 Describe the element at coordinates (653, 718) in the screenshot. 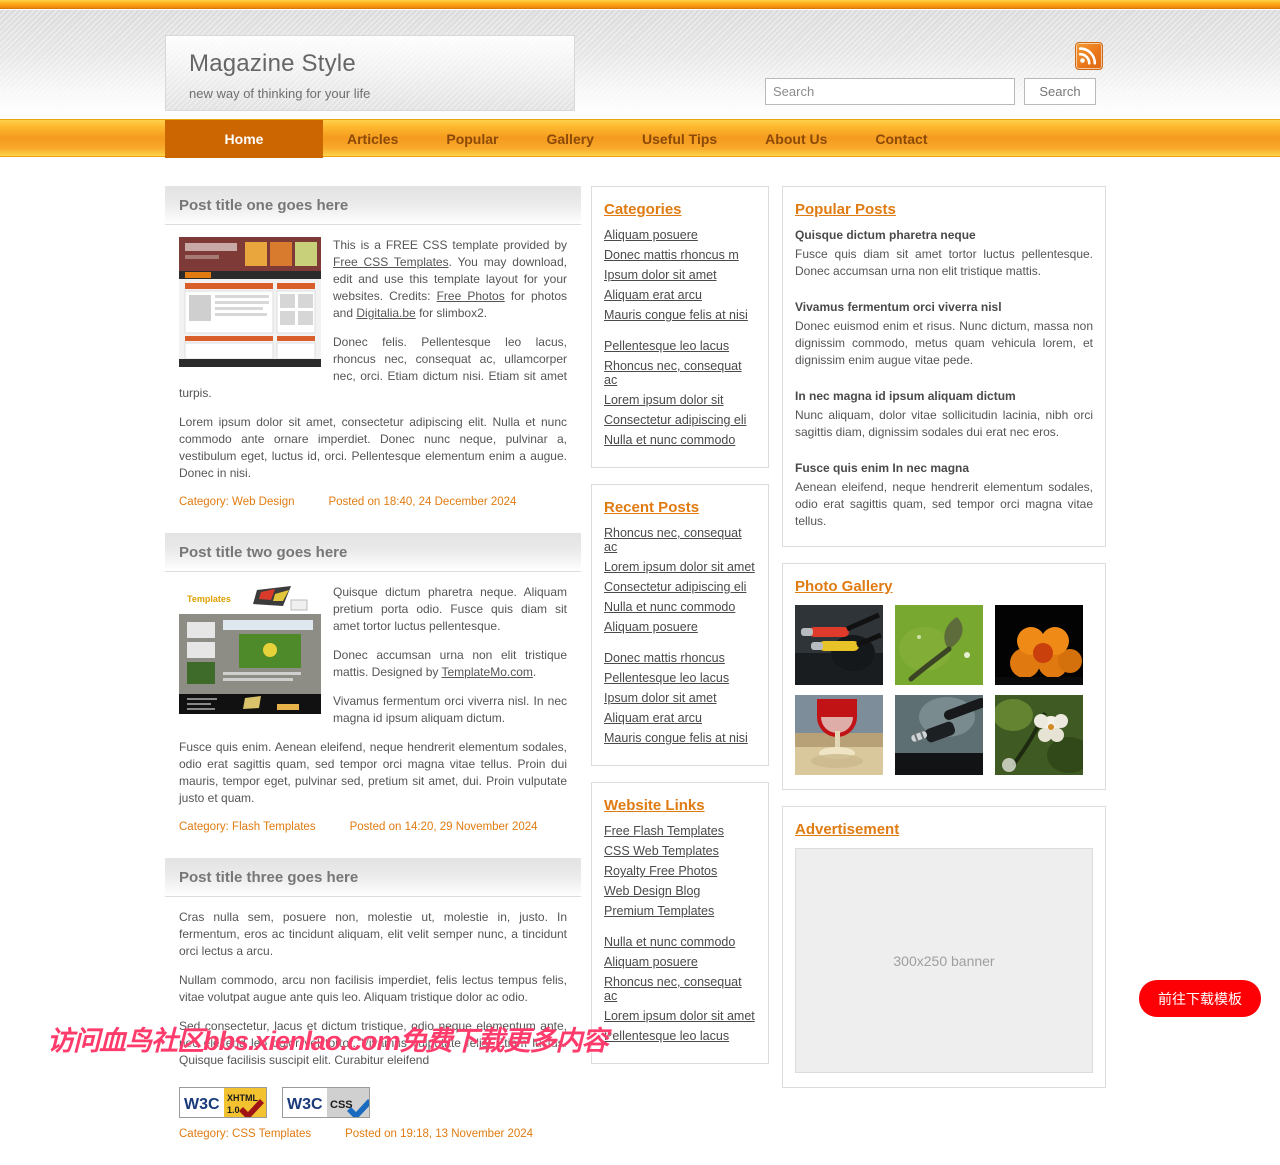

I see `recent-post-link: Aliquam erat arcu` at that location.